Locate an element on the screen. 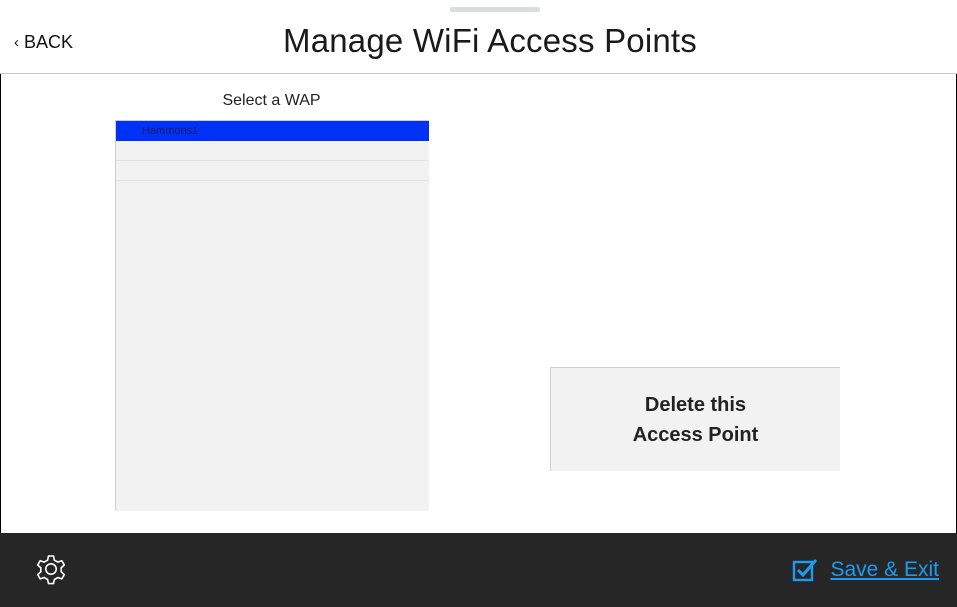 This screenshot has width=957, height=607. page-title: Manage WiFi Access Points is located at coordinates (490, 40).